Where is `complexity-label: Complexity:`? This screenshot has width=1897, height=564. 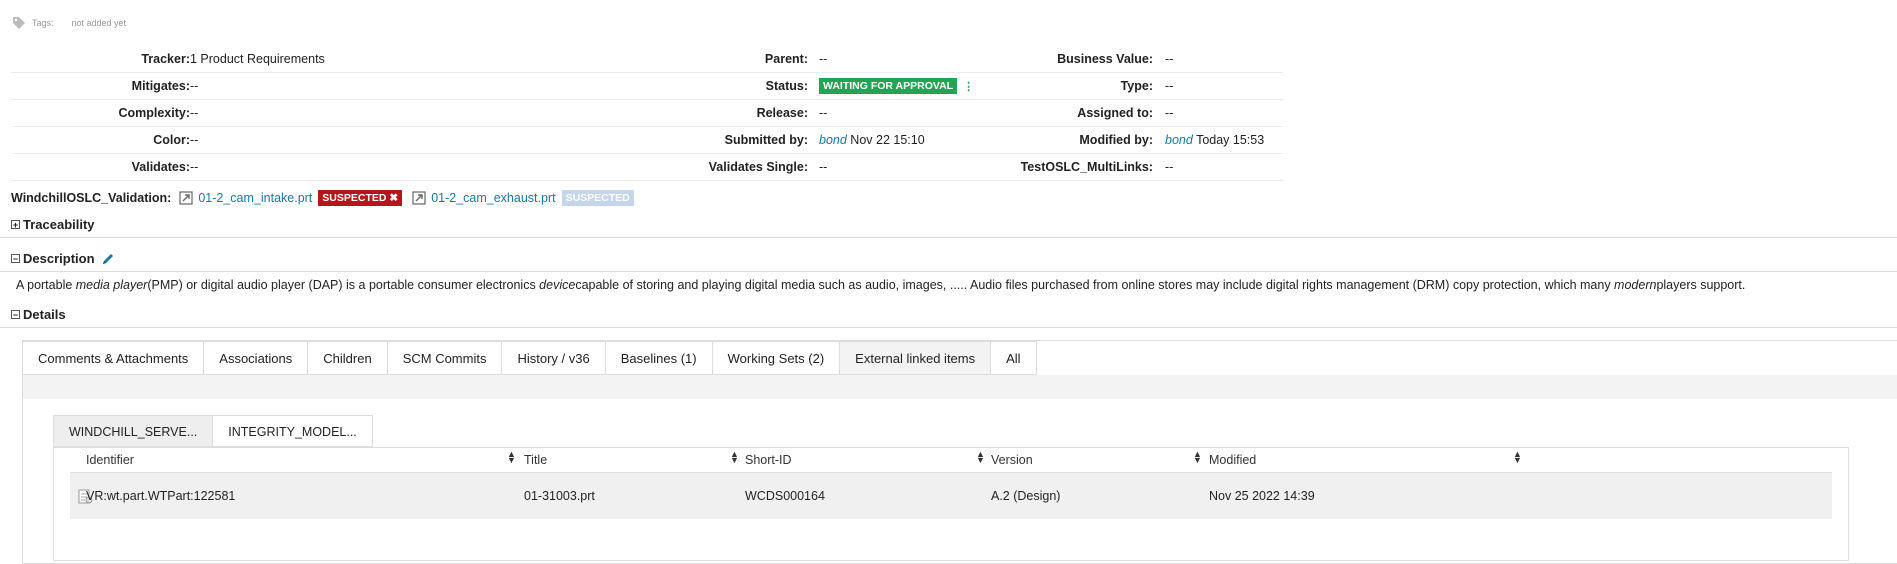 complexity-label: Complexity: is located at coordinates (154, 113).